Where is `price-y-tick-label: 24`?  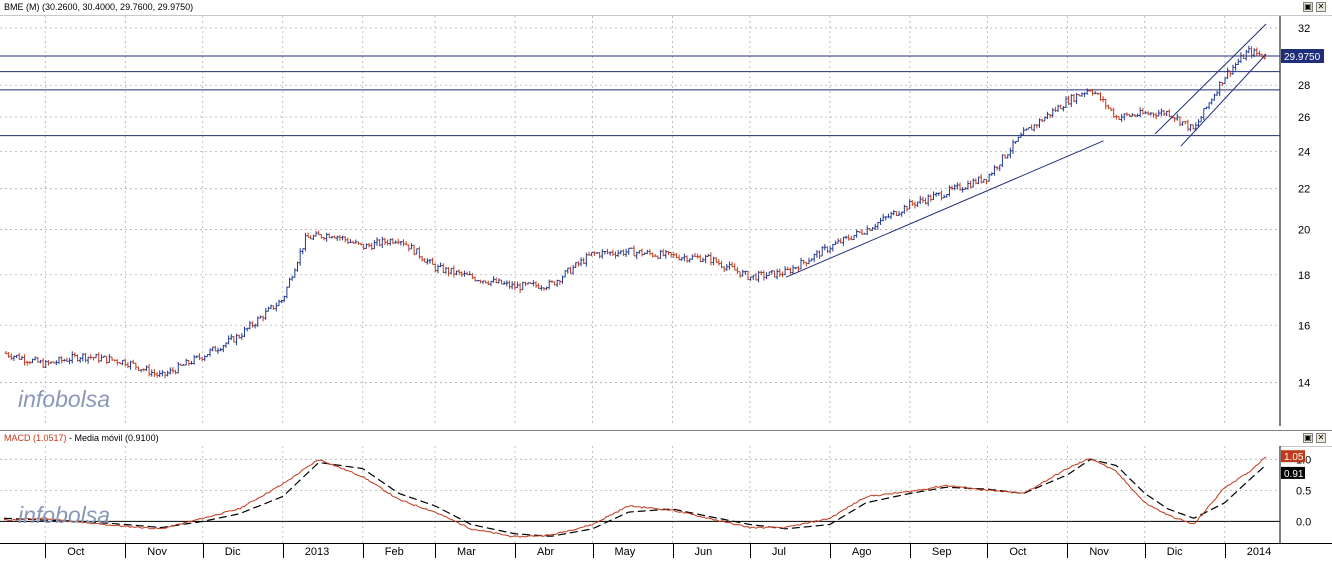
price-y-tick-label: 24 is located at coordinates (1304, 152).